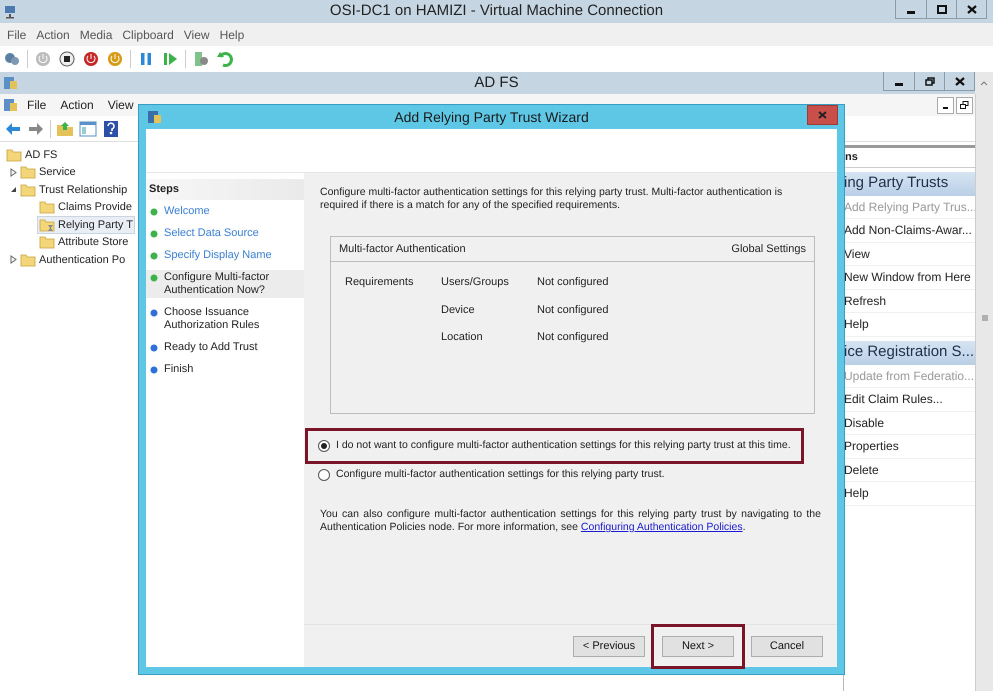 This screenshot has width=993, height=691. I want to click on tree-item: AD FS, so click(32, 155).